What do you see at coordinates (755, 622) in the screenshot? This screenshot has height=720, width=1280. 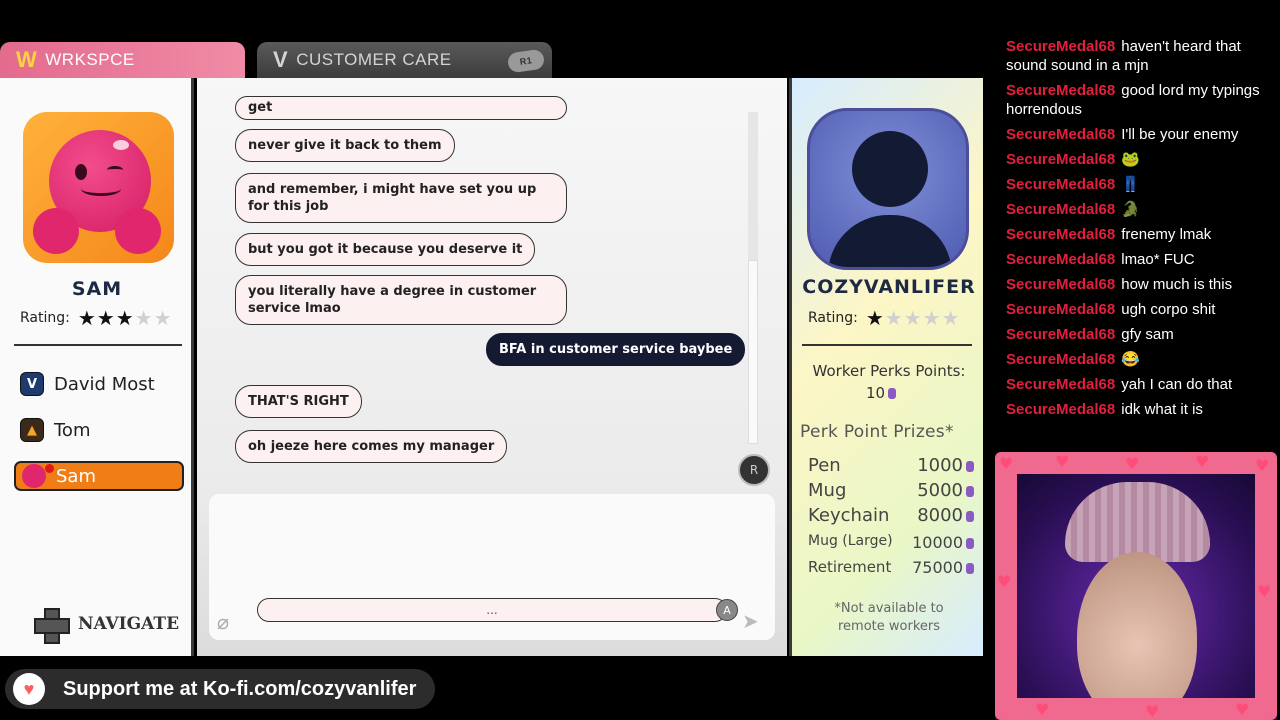 I see `send-icon: ➤` at bounding box center [755, 622].